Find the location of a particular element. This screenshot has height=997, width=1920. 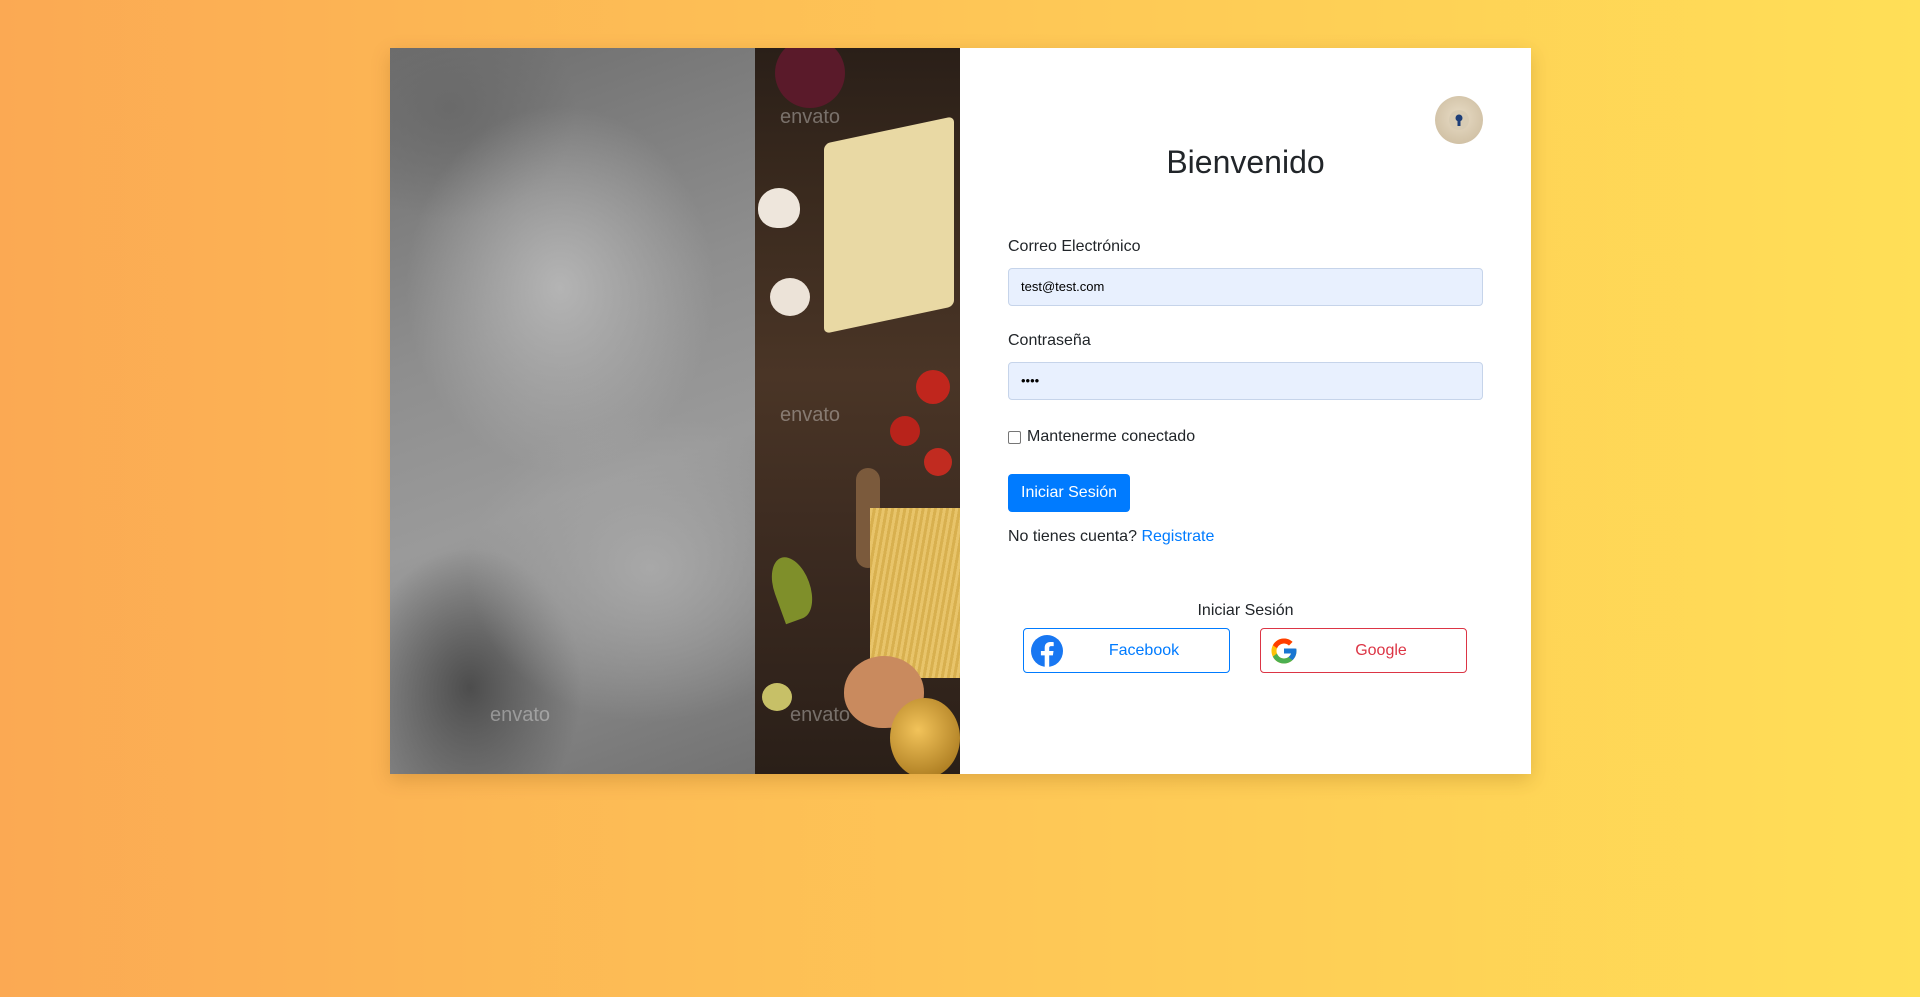

facebook-icon is located at coordinates (1046, 650).